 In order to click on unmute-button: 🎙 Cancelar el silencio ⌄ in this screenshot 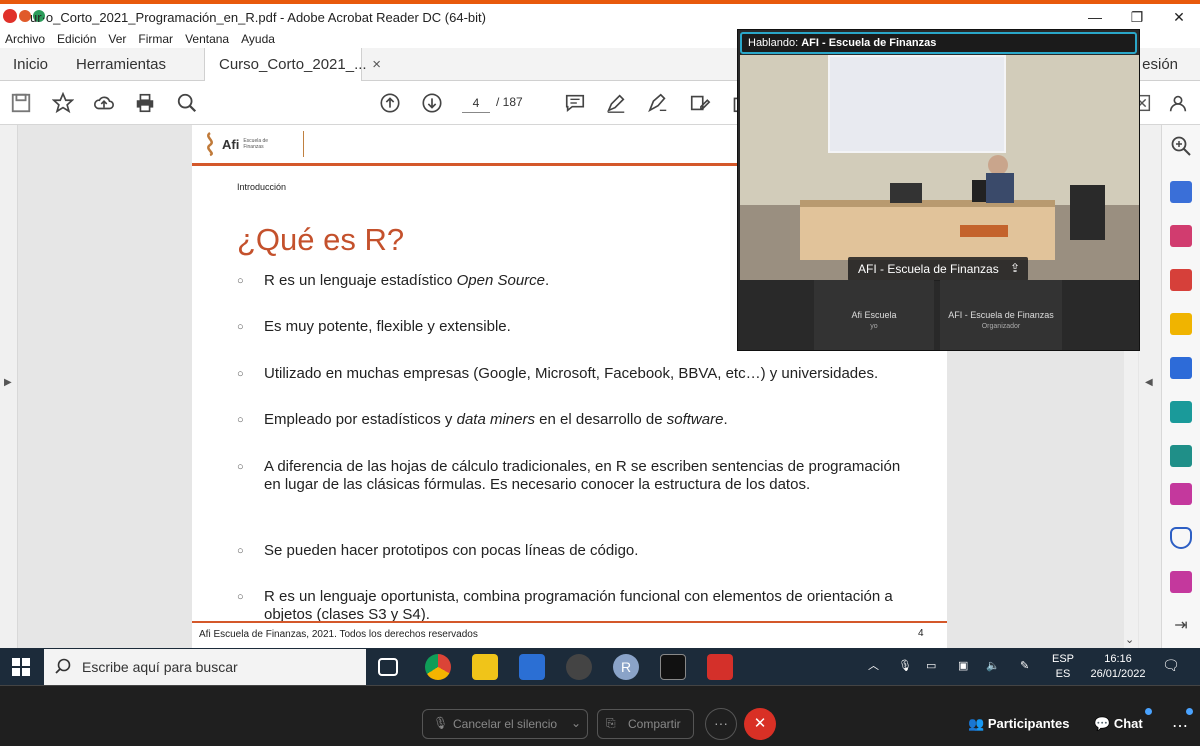, I will do `click(505, 724)`.